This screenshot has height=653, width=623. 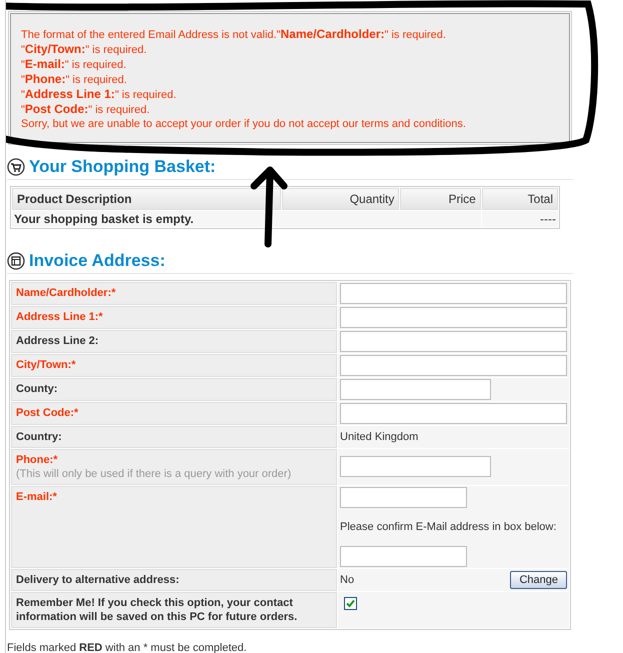 I want to click on error-message: "Phone:" is required., so click(x=74, y=79).